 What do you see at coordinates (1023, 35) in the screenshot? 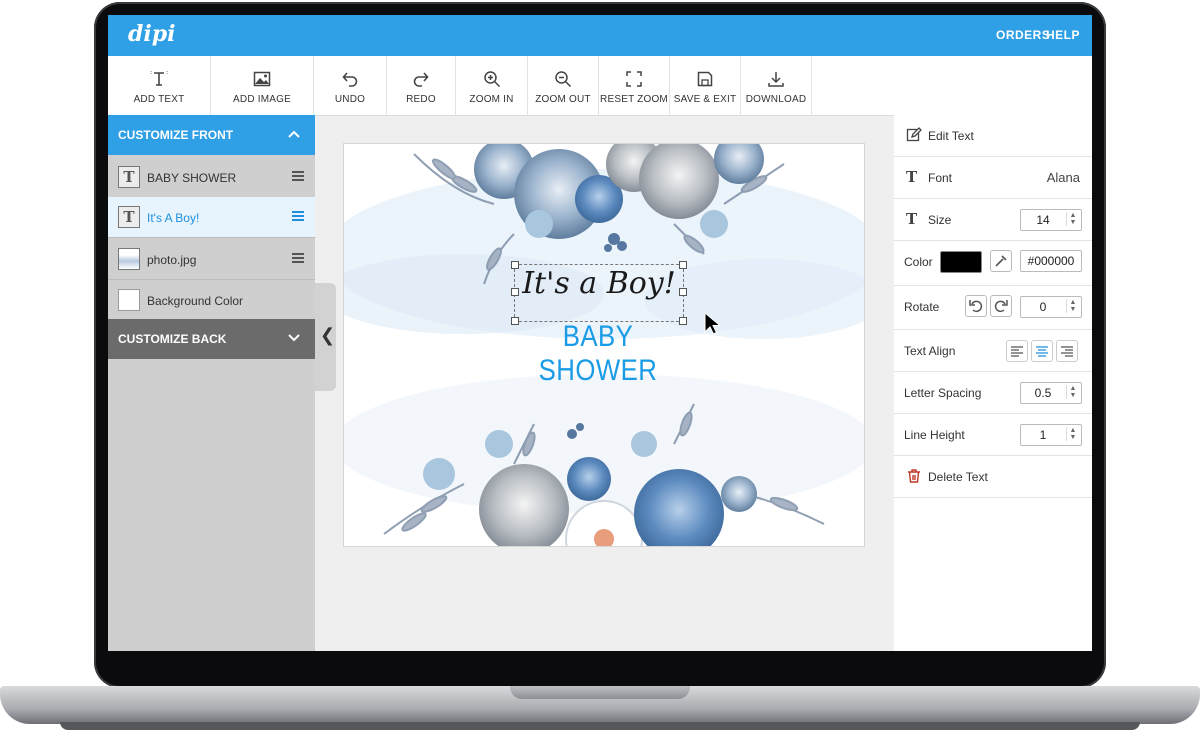
I see `orders-link: ORDERS` at bounding box center [1023, 35].